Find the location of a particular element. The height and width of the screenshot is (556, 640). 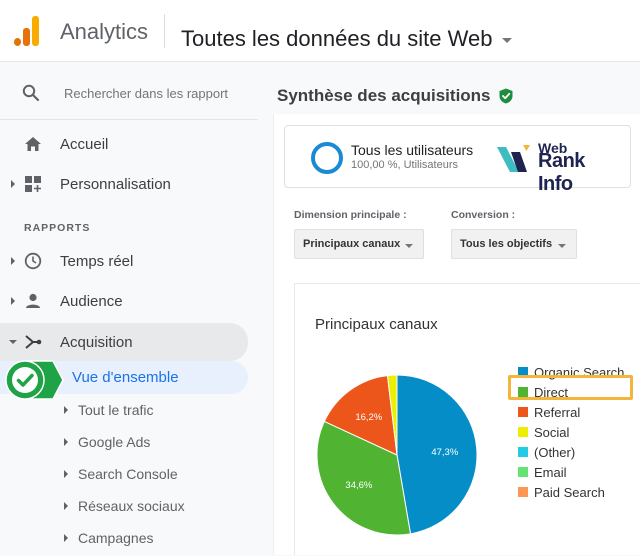

sidebar-subitem-label: Search Console is located at coordinates (128, 474).